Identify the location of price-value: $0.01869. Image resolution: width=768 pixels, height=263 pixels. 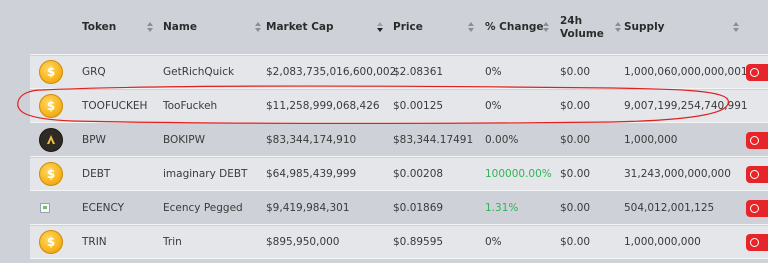
(418, 208).